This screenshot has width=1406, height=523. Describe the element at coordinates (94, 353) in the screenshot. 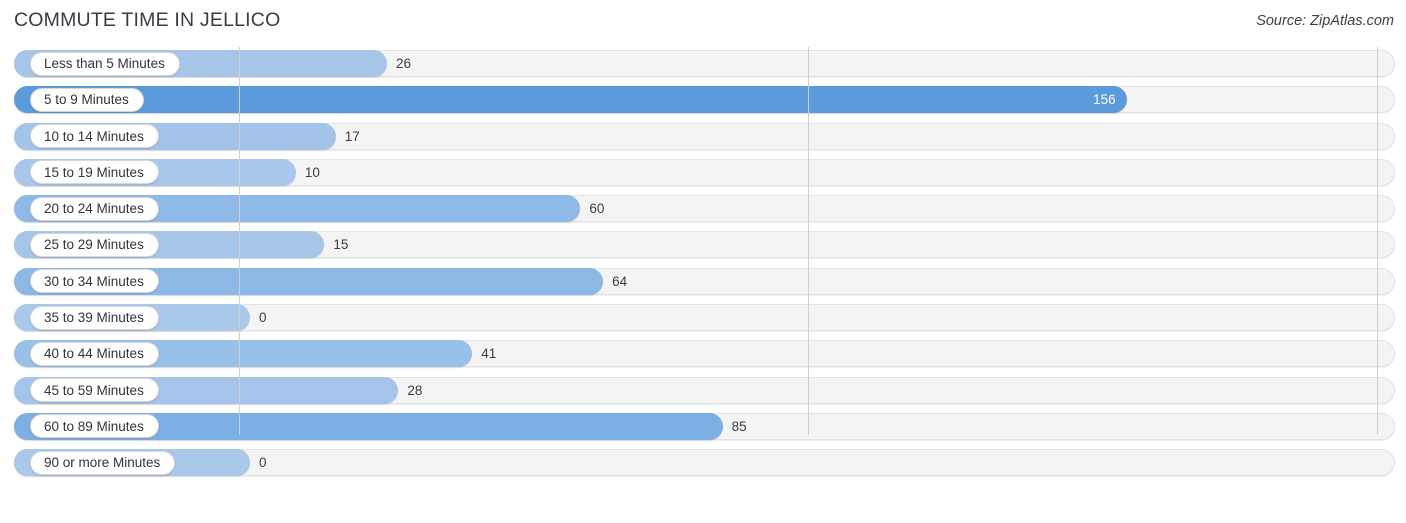

I see `category-label-pill: 40 to 44 Minutes` at that location.